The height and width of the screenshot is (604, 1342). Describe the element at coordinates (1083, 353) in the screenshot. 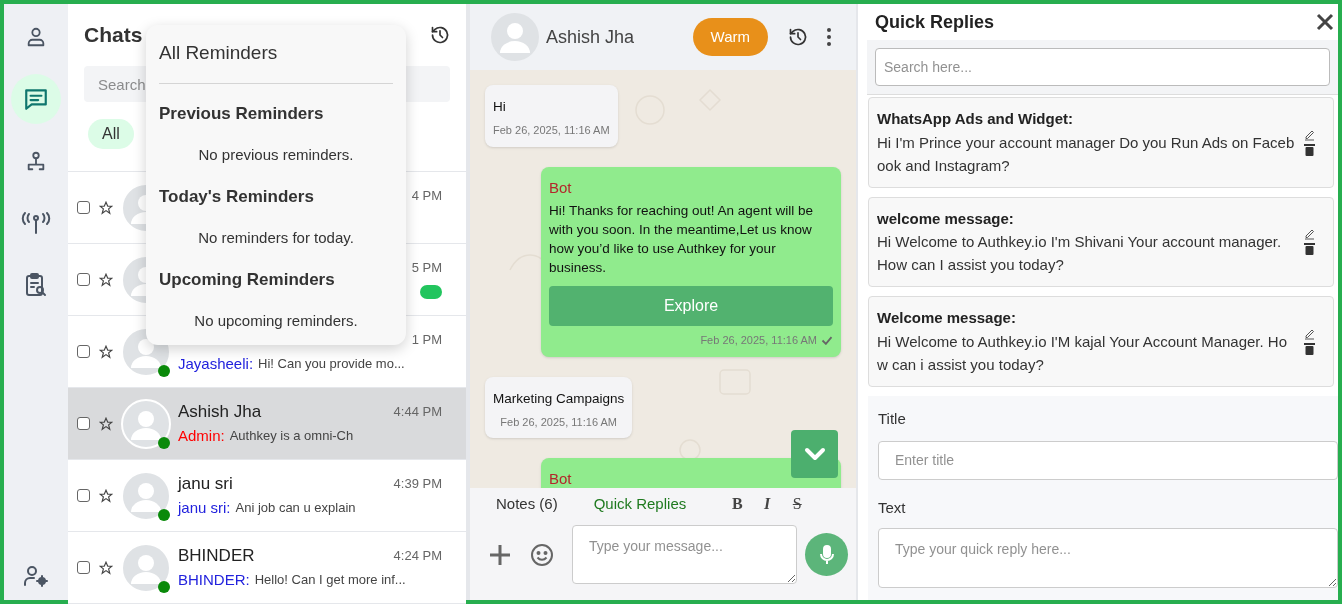

I see `reply-text: Hi Welcome to Authkey.io I'M kajal Your Account Manager. How can i assist you today?` at that location.